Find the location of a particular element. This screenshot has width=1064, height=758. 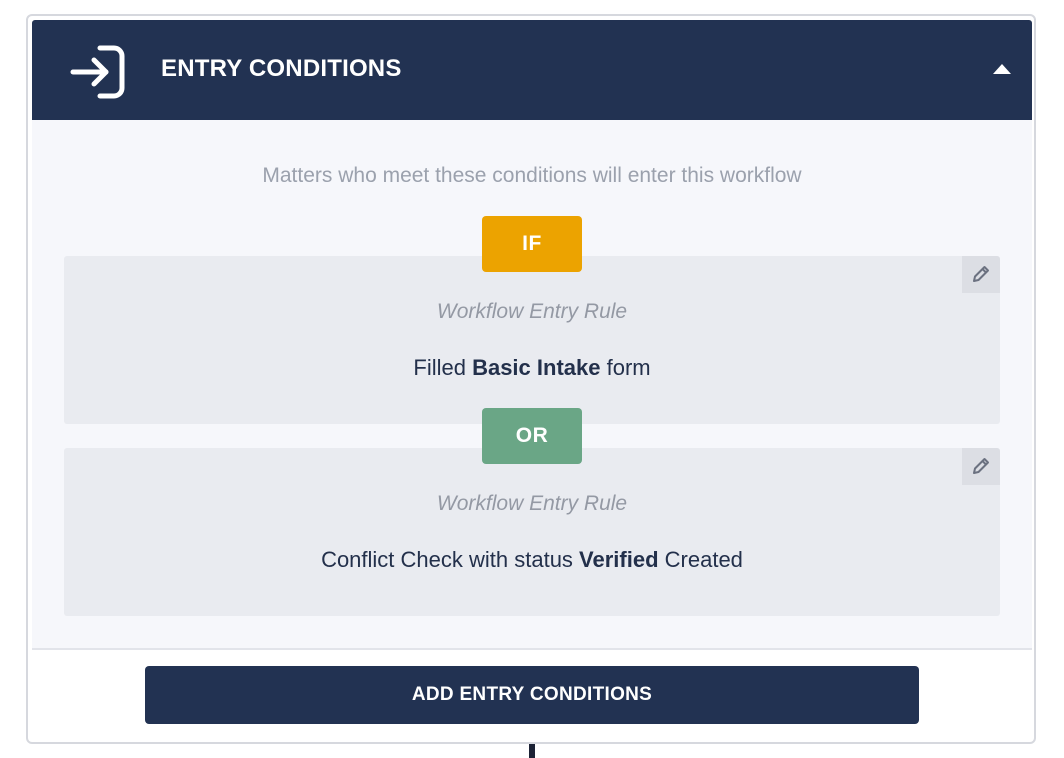

if-operator-badge: IF is located at coordinates (532, 244).